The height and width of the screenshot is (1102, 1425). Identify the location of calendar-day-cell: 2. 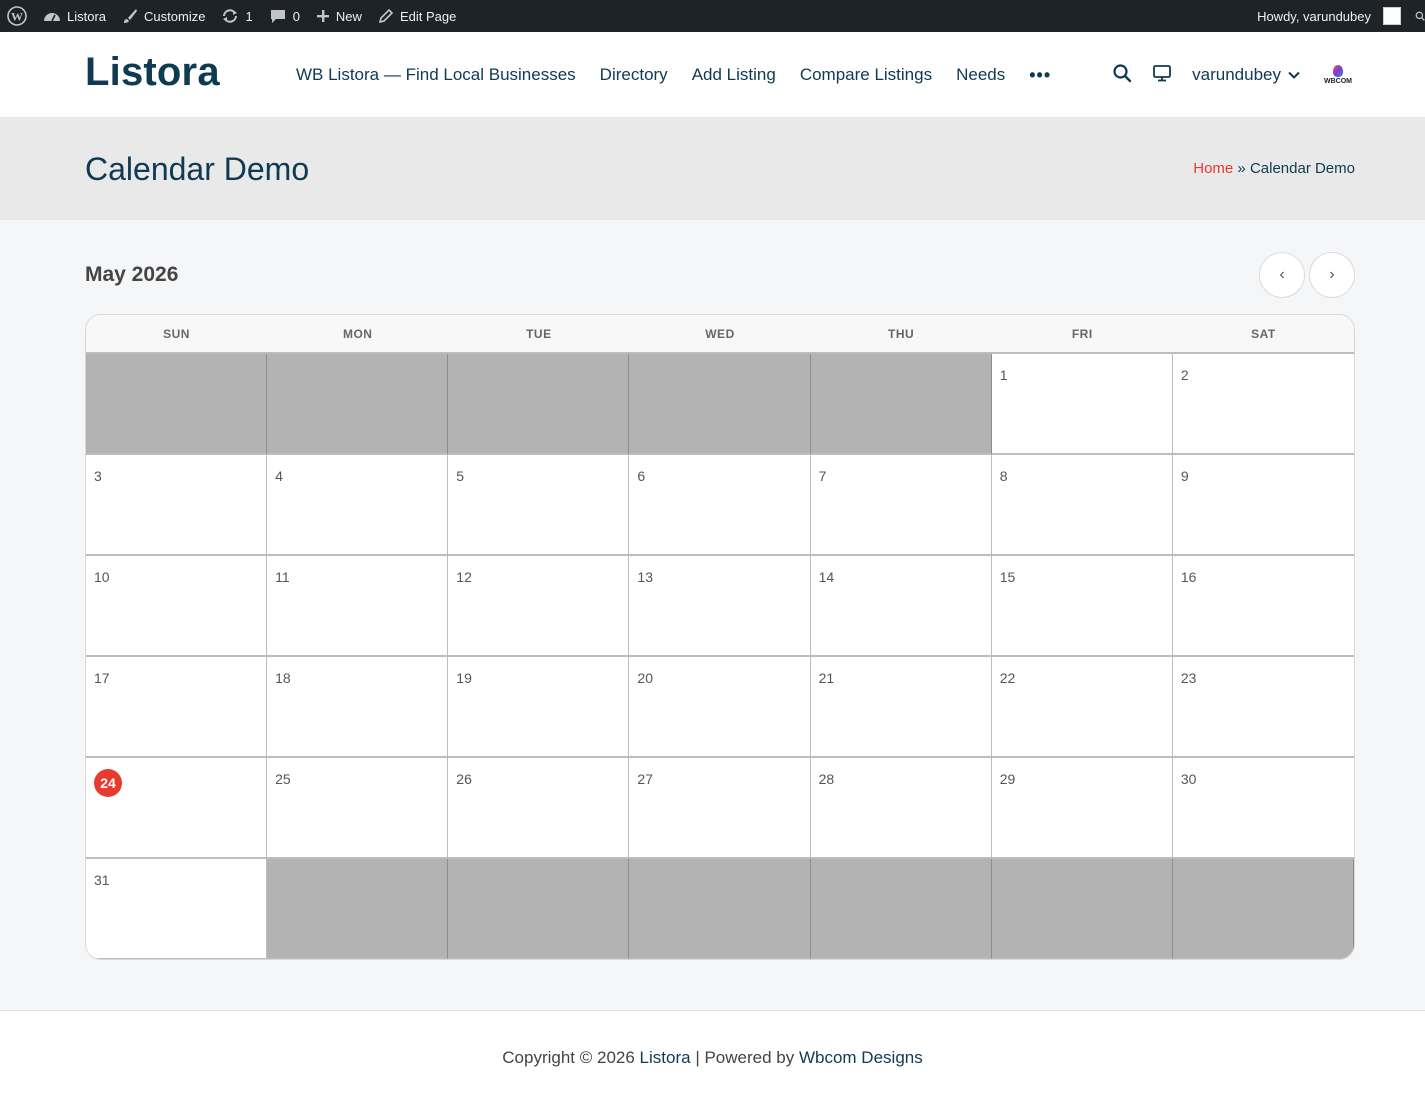
(1263, 404).